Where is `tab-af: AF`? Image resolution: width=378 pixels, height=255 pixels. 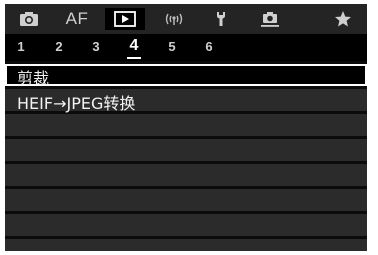
tab-af: AF is located at coordinates (77, 19).